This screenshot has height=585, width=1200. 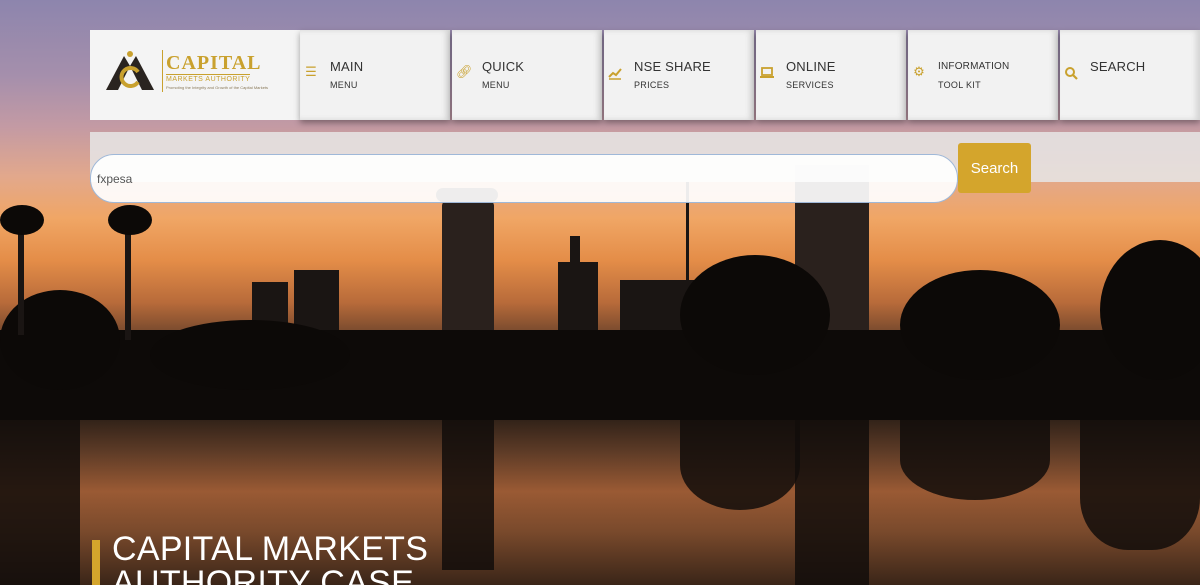 What do you see at coordinates (811, 66) in the screenshot?
I see `nav-main-label: ONLINE` at bounding box center [811, 66].